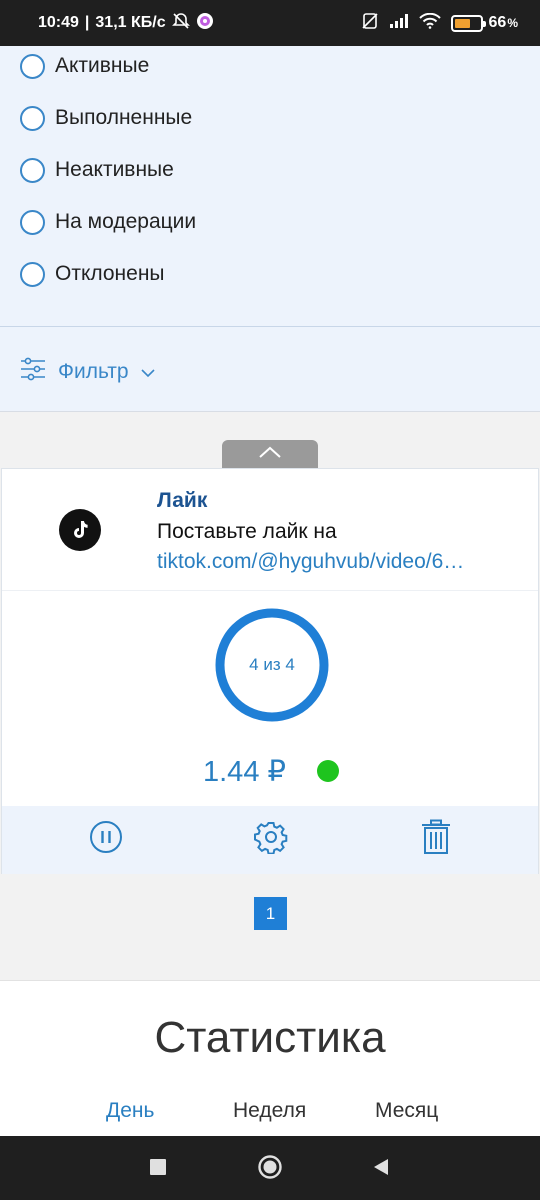 The height and width of the screenshot is (1200, 540). I want to click on status-option-inactive: Неактивные, so click(97, 170).